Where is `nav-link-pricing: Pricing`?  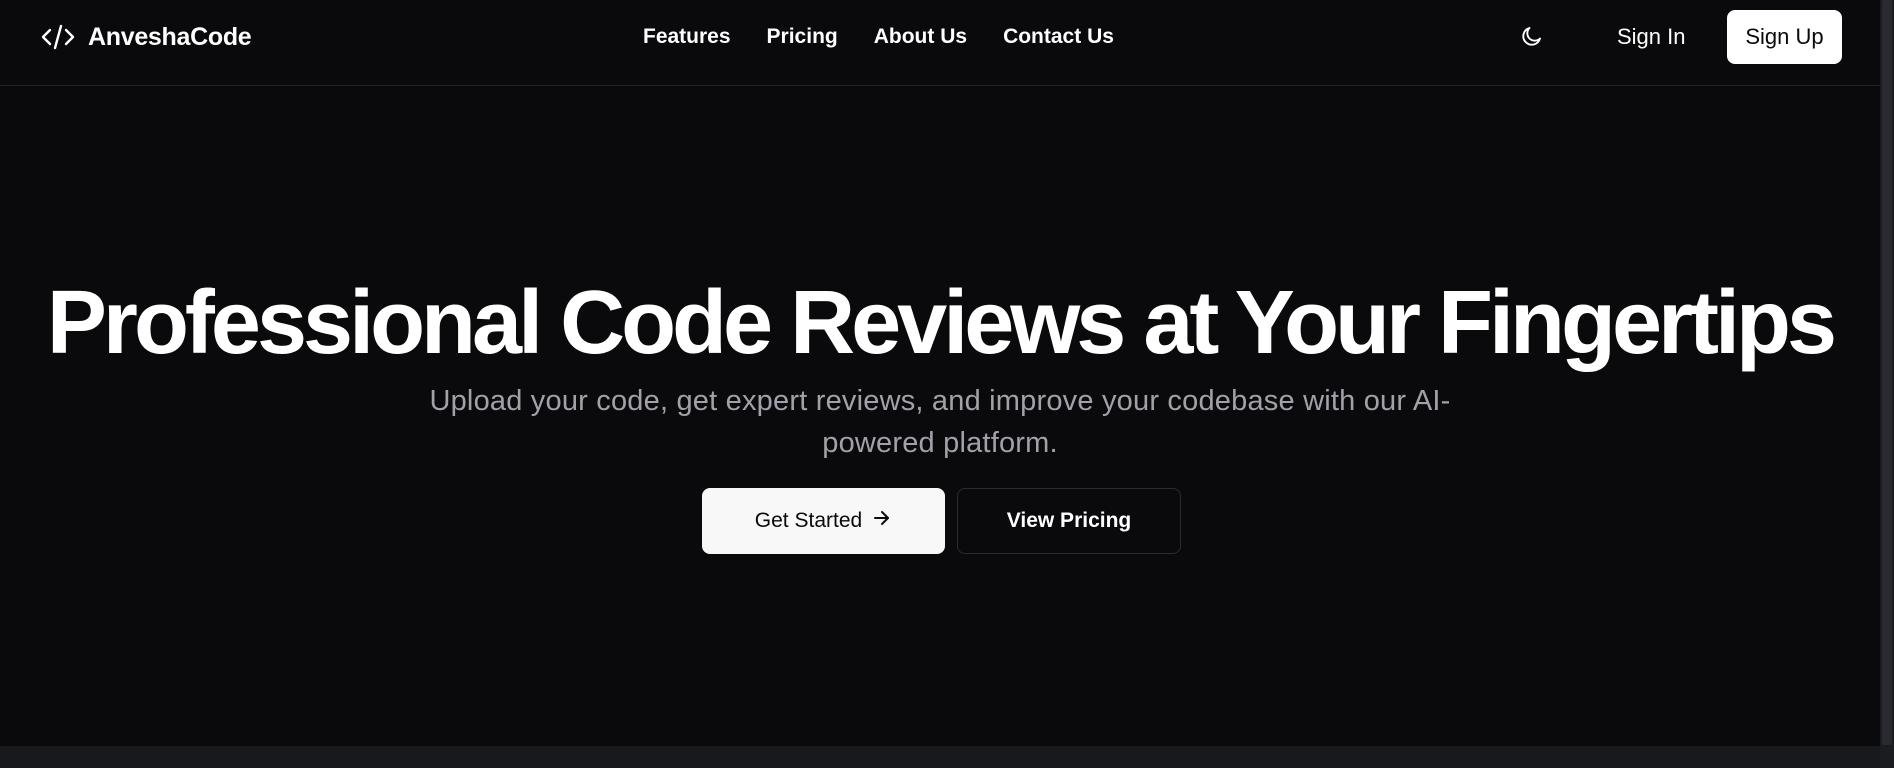
nav-link-pricing: Pricing is located at coordinates (802, 37).